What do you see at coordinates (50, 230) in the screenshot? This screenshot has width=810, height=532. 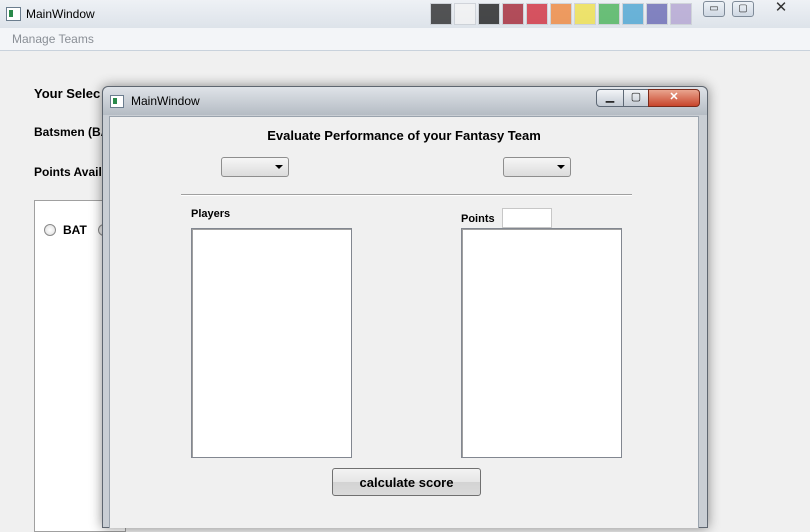 I see `bat-radio-button` at bounding box center [50, 230].